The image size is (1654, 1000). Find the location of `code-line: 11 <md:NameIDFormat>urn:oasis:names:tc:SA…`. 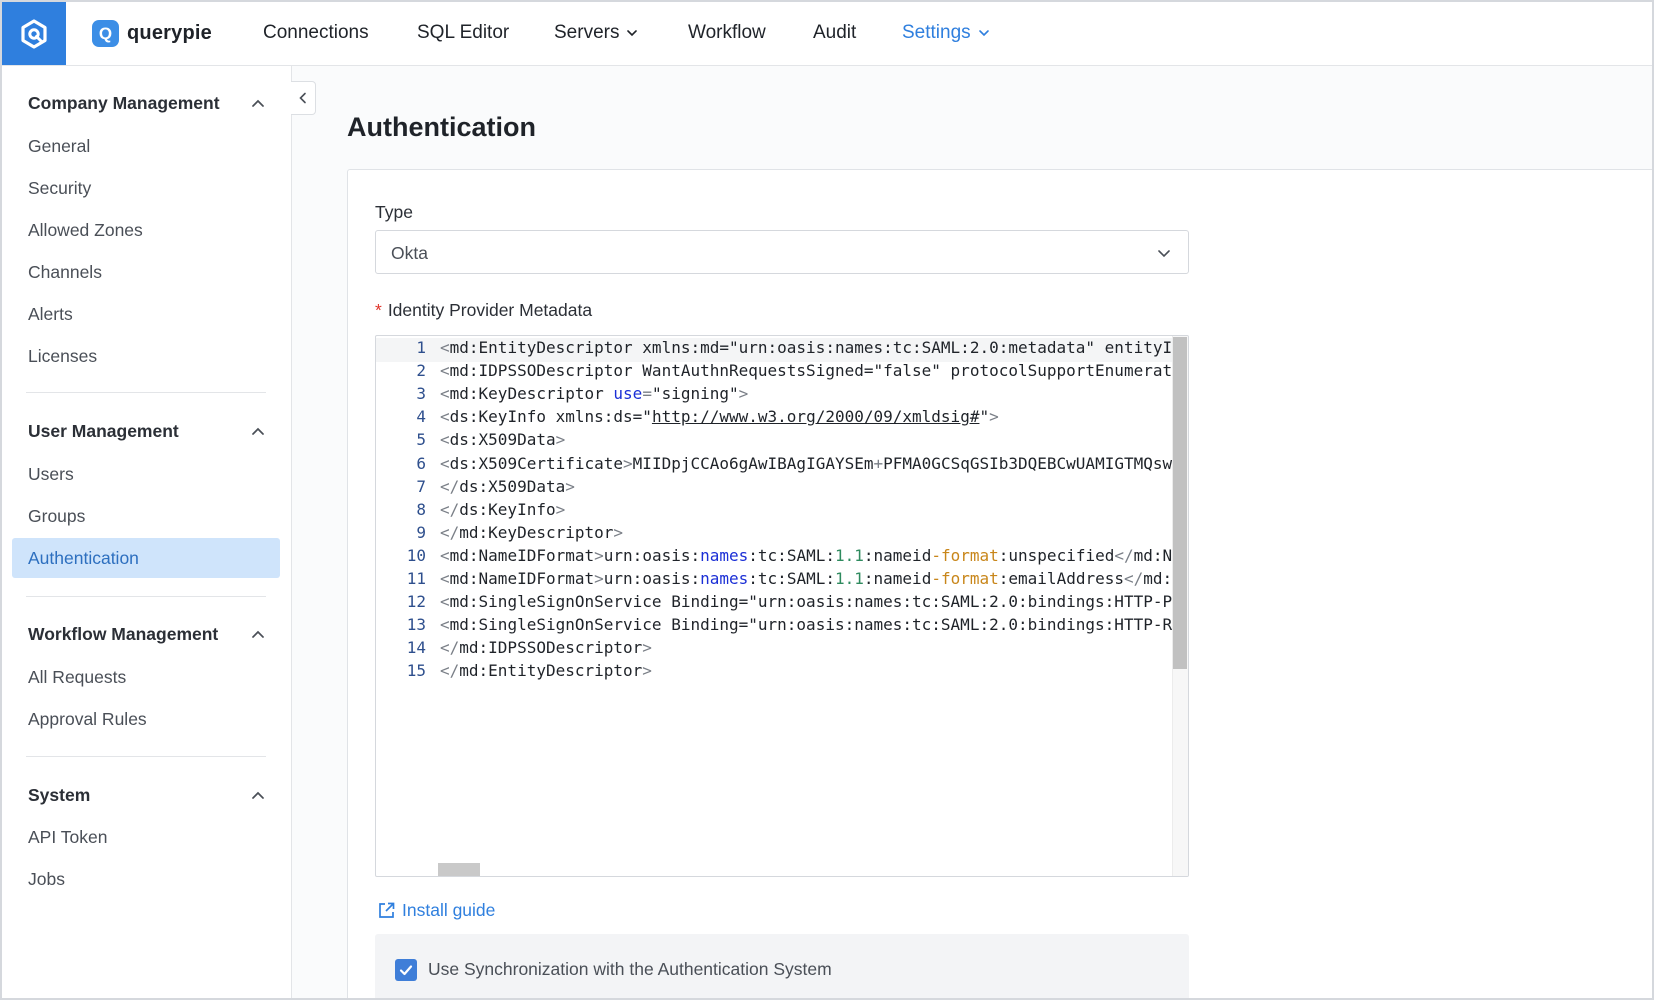

code-line: 11 <md:NameIDFormat>urn:oasis:names:tc:SA… is located at coordinates (774, 581).